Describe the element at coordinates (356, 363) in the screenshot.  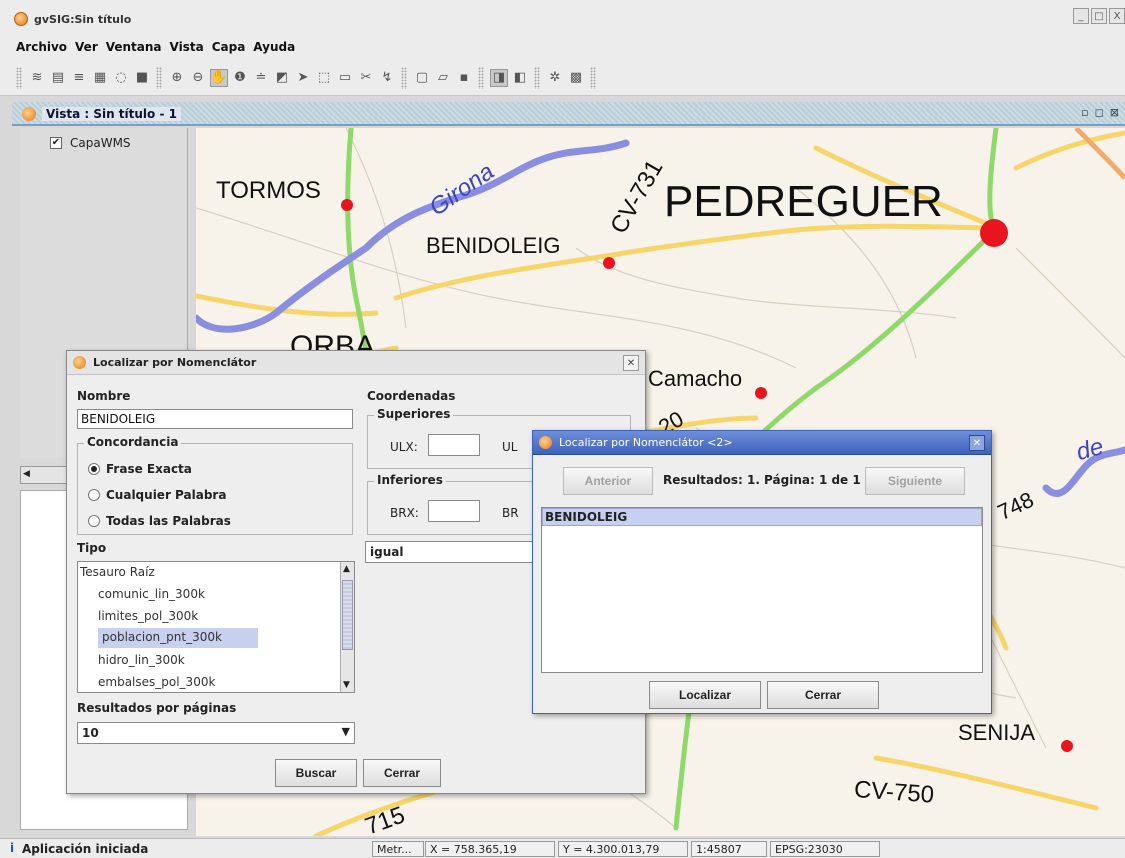
I see `dialog-titlebar: Localizar por Nomenclátor ✕` at that location.